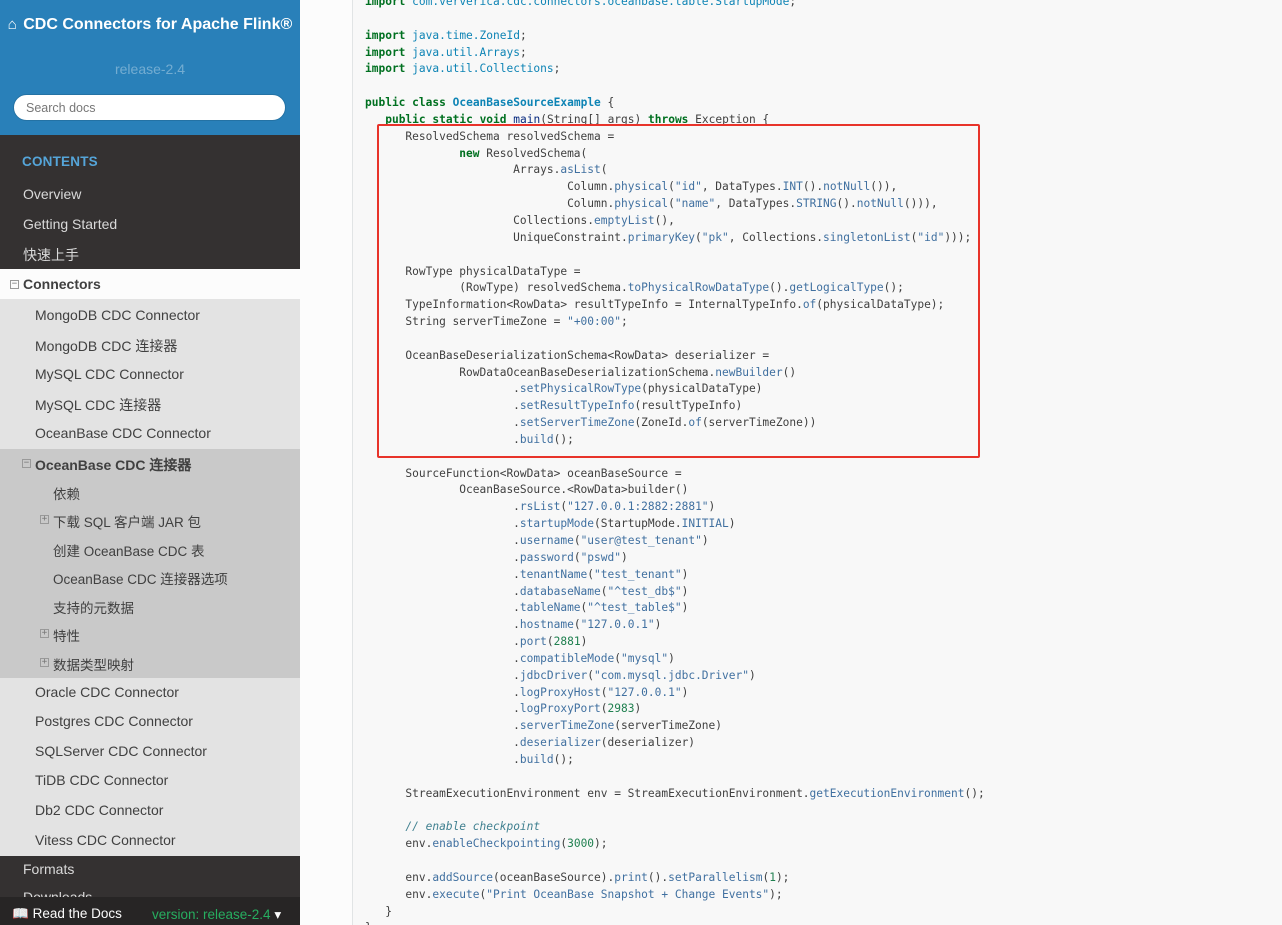 The image size is (1282, 925). What do you see at coordinates (99, 810) in the screenshot?
I see `nav-item-db2: Db2 CDC Connector` at bounding box center [99, 810].